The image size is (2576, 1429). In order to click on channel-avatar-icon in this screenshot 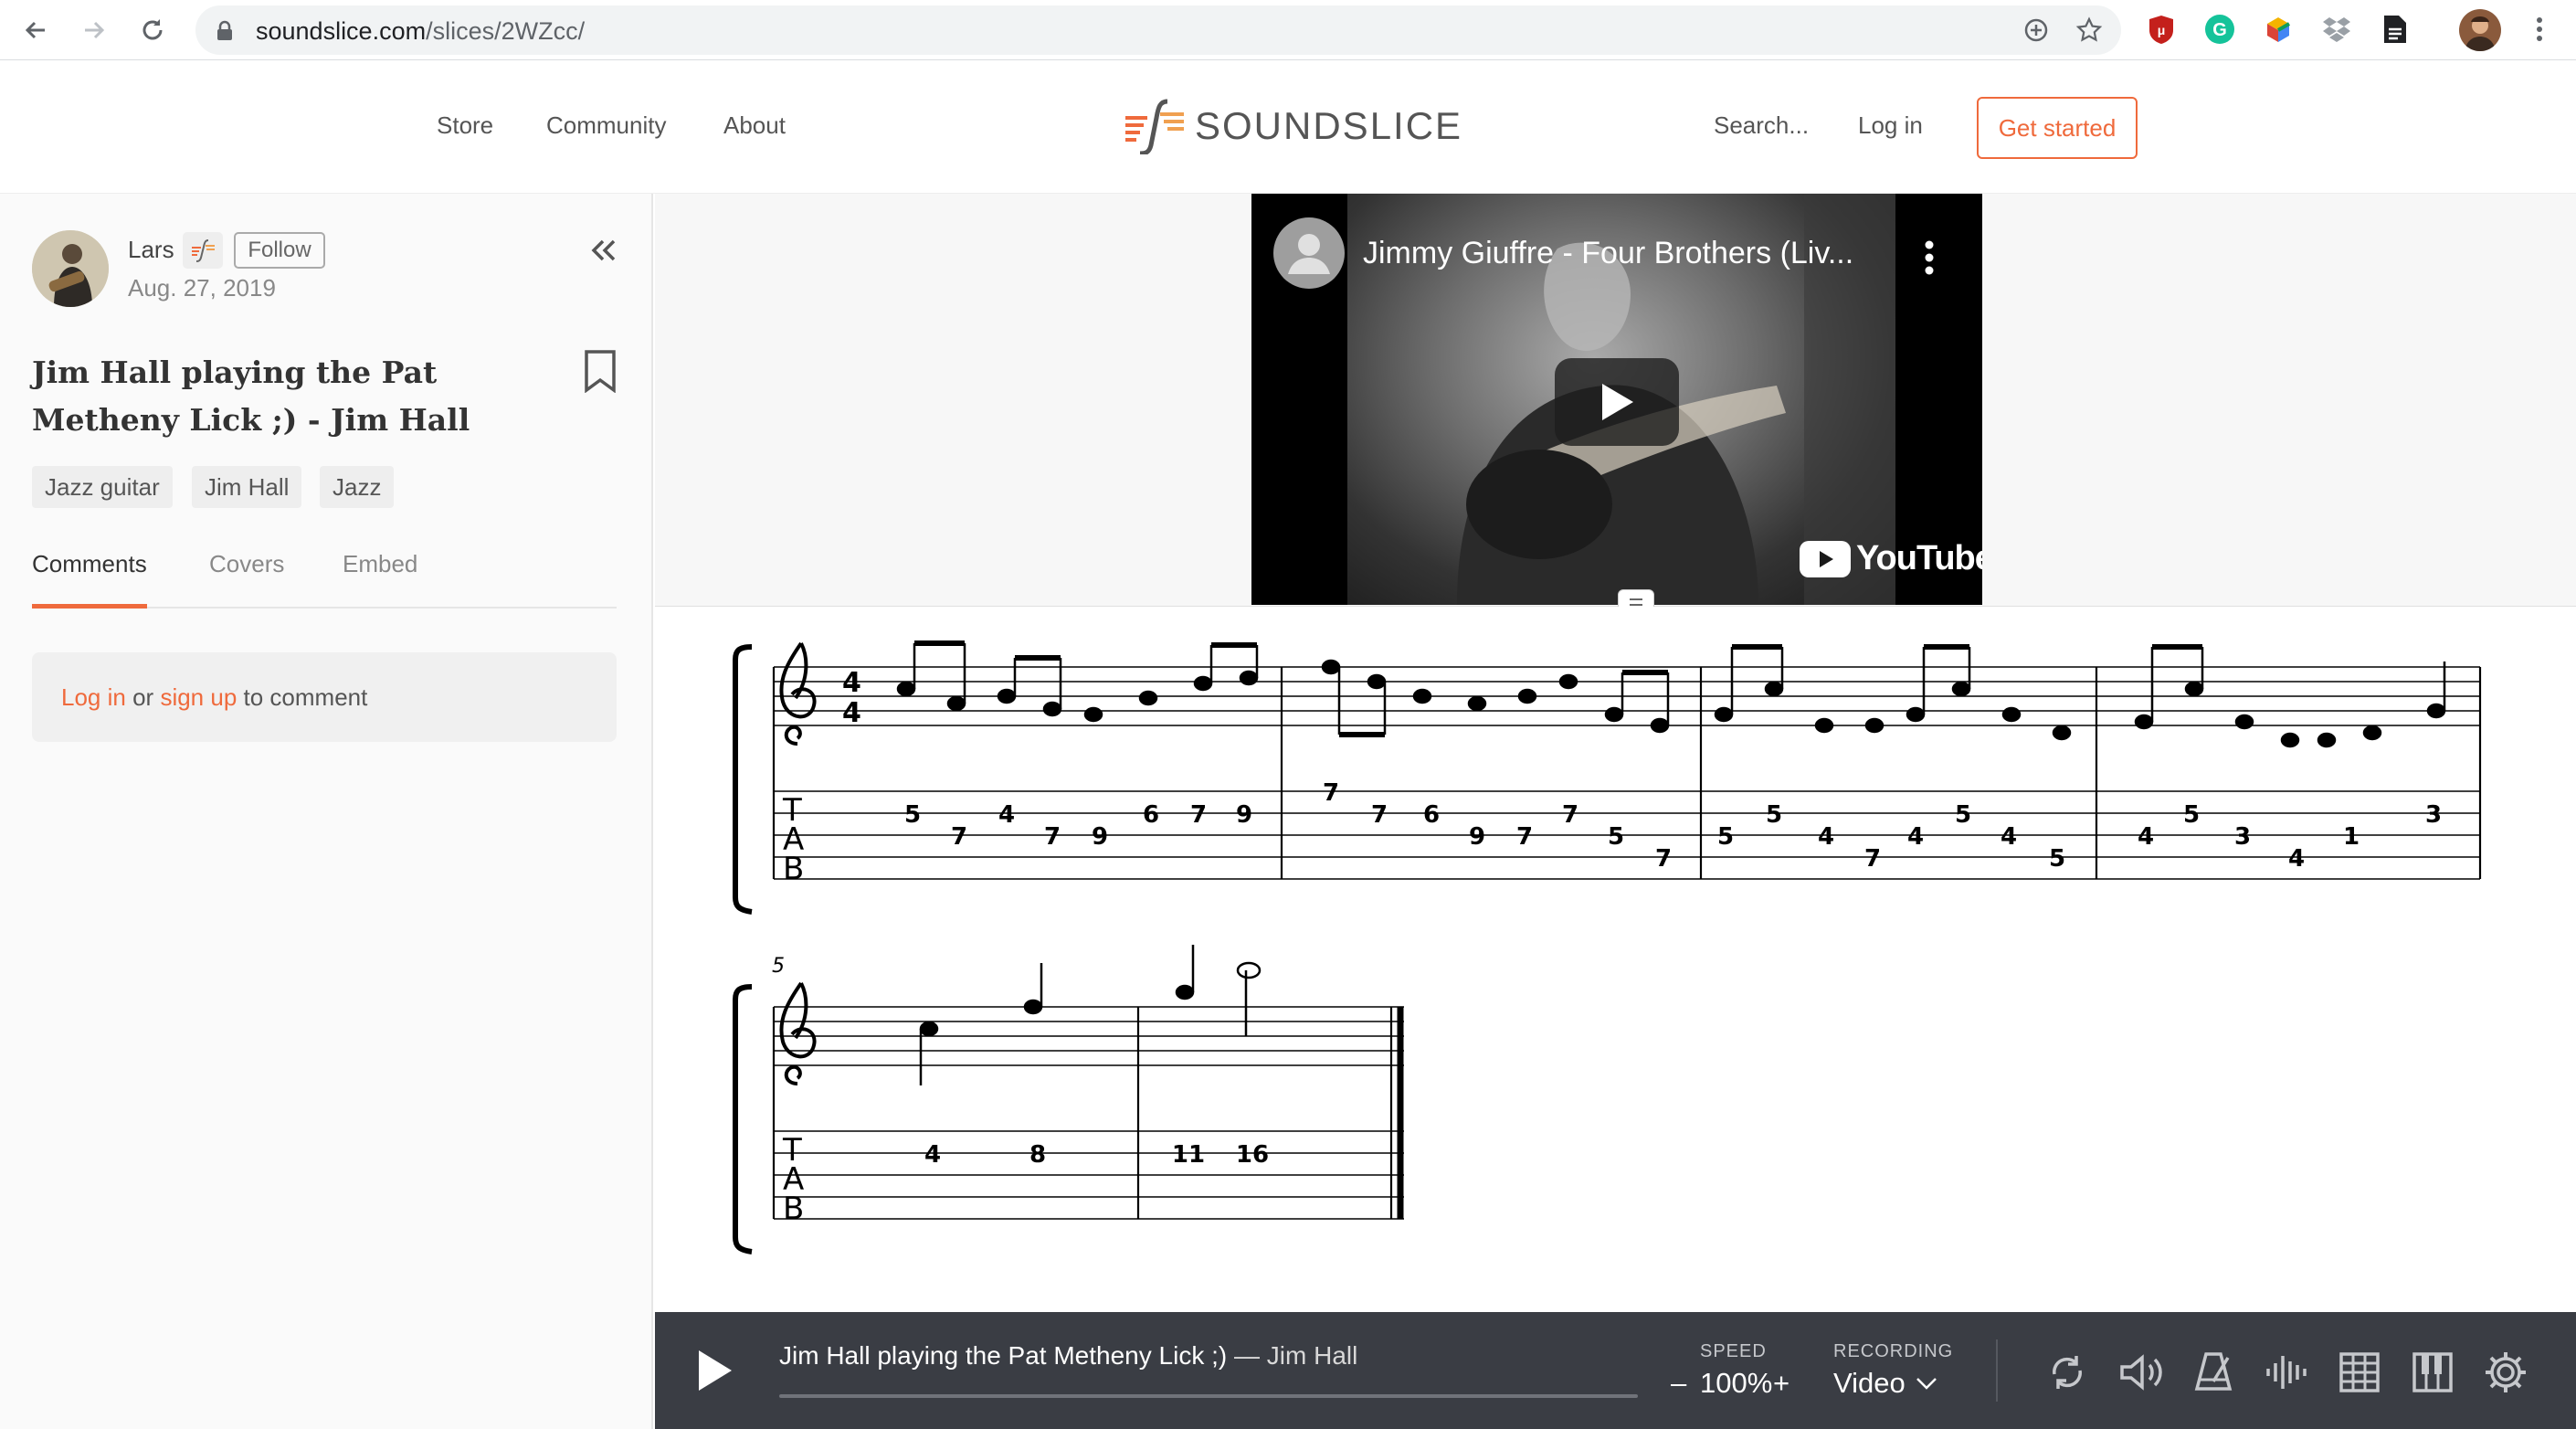, I will do `click(1309, 253)`.